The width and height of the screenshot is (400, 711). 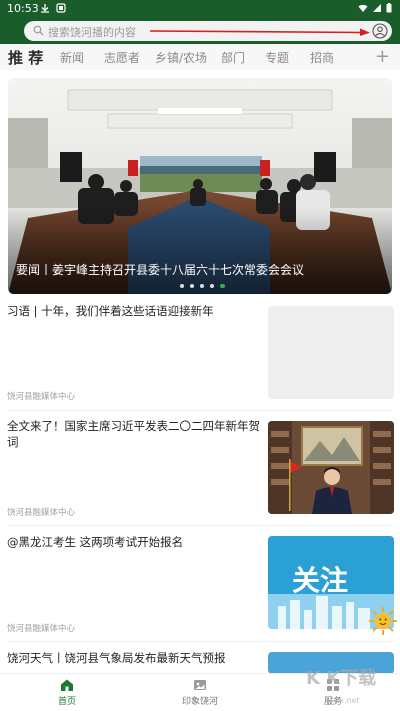 I want to click on status-indicators, so click(x=375, y=8).